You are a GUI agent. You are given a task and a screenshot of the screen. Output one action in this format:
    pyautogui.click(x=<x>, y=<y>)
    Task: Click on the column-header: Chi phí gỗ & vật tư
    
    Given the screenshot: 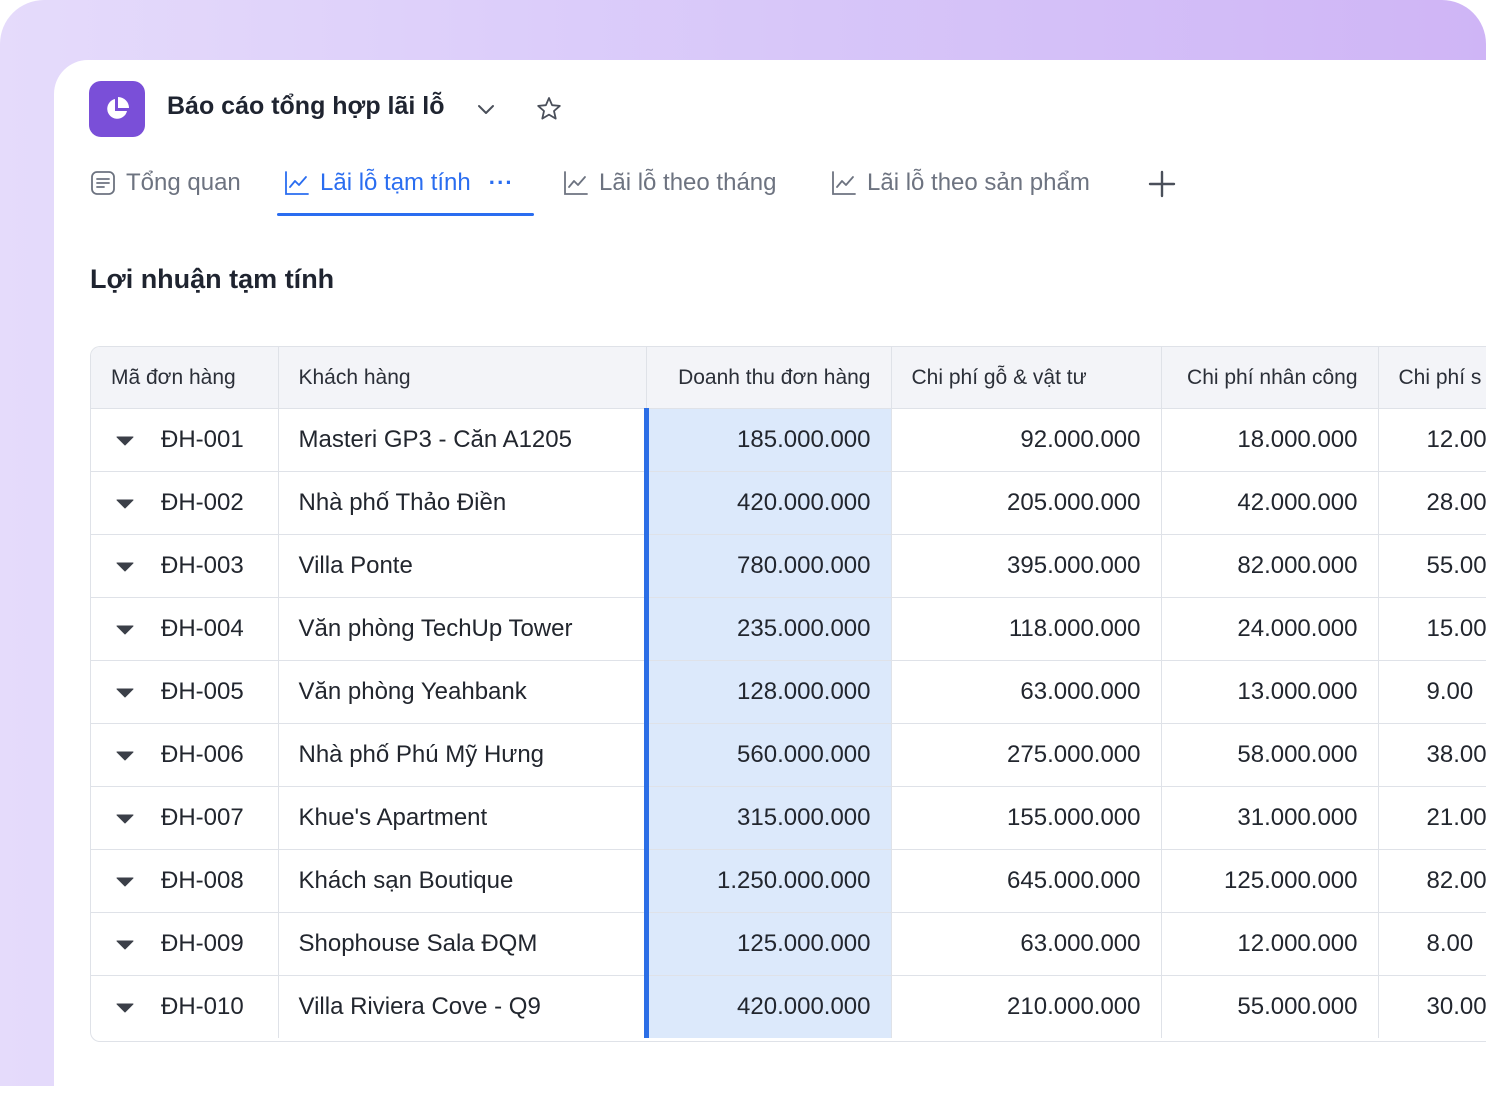 What is the action you would take?
    pyautogui.click(x=1026, y=378)
    